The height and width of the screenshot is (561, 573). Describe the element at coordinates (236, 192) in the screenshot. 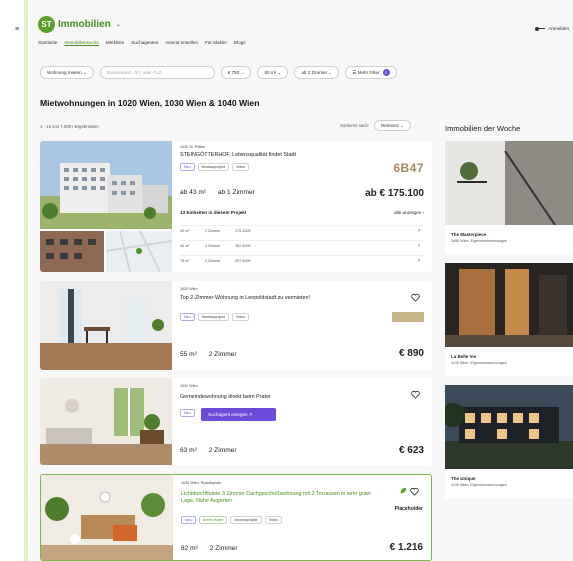

I see `listing-rooms: ab 1 Zimmer` at that location.